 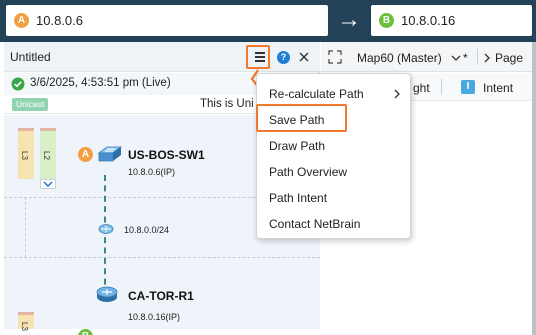 What do you see at coordinates (498, 88) in the screenshot?
I see `intent-label: Intent` at bounding box center [498, 88].